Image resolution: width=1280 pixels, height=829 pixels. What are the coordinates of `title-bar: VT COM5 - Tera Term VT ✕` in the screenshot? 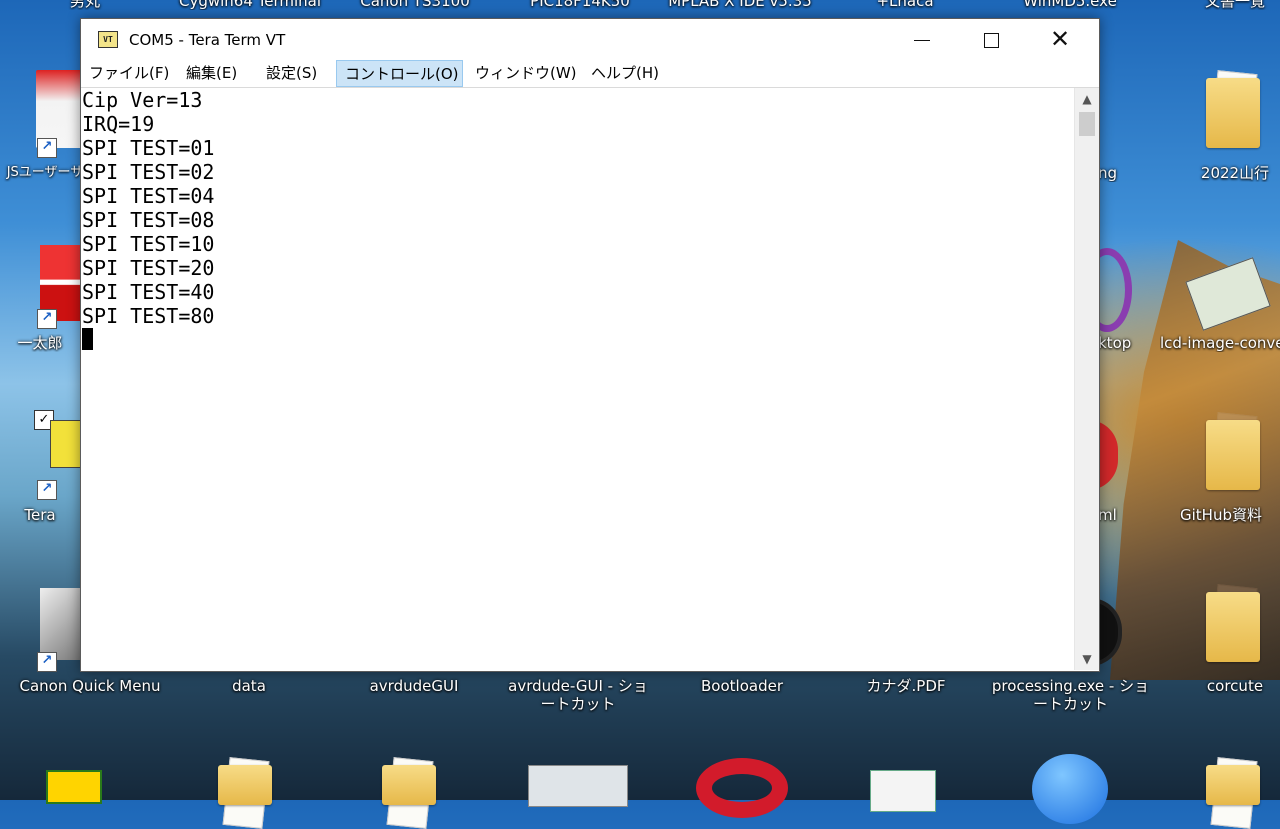 It's located at (590, 39).